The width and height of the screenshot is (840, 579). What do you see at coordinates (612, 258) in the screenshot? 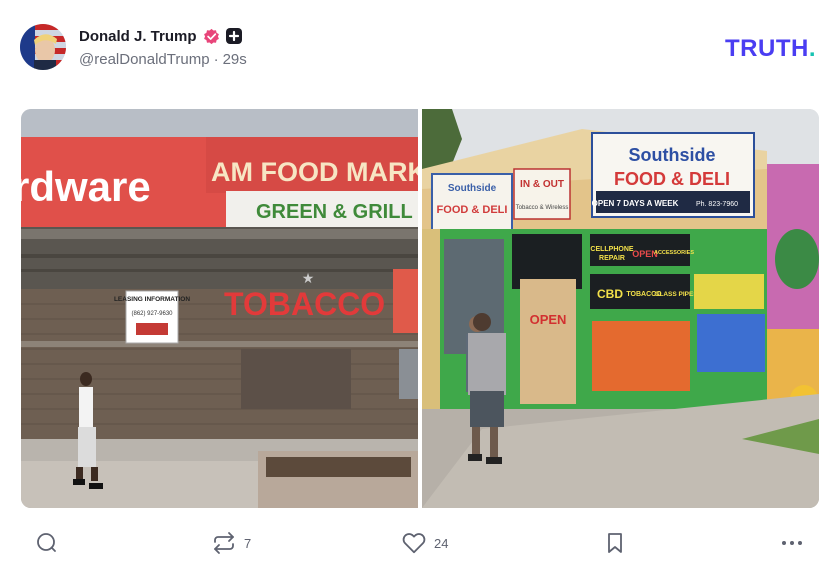
I see `neon-repair: REPAIR` at bounding box center [612, 258].